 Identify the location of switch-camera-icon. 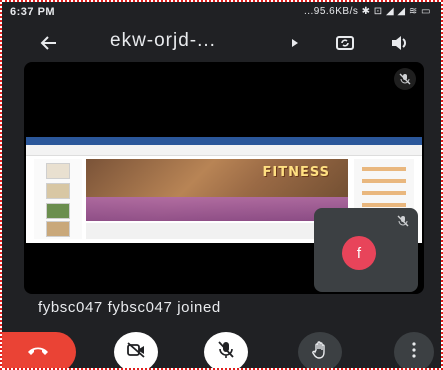
(345, 43).